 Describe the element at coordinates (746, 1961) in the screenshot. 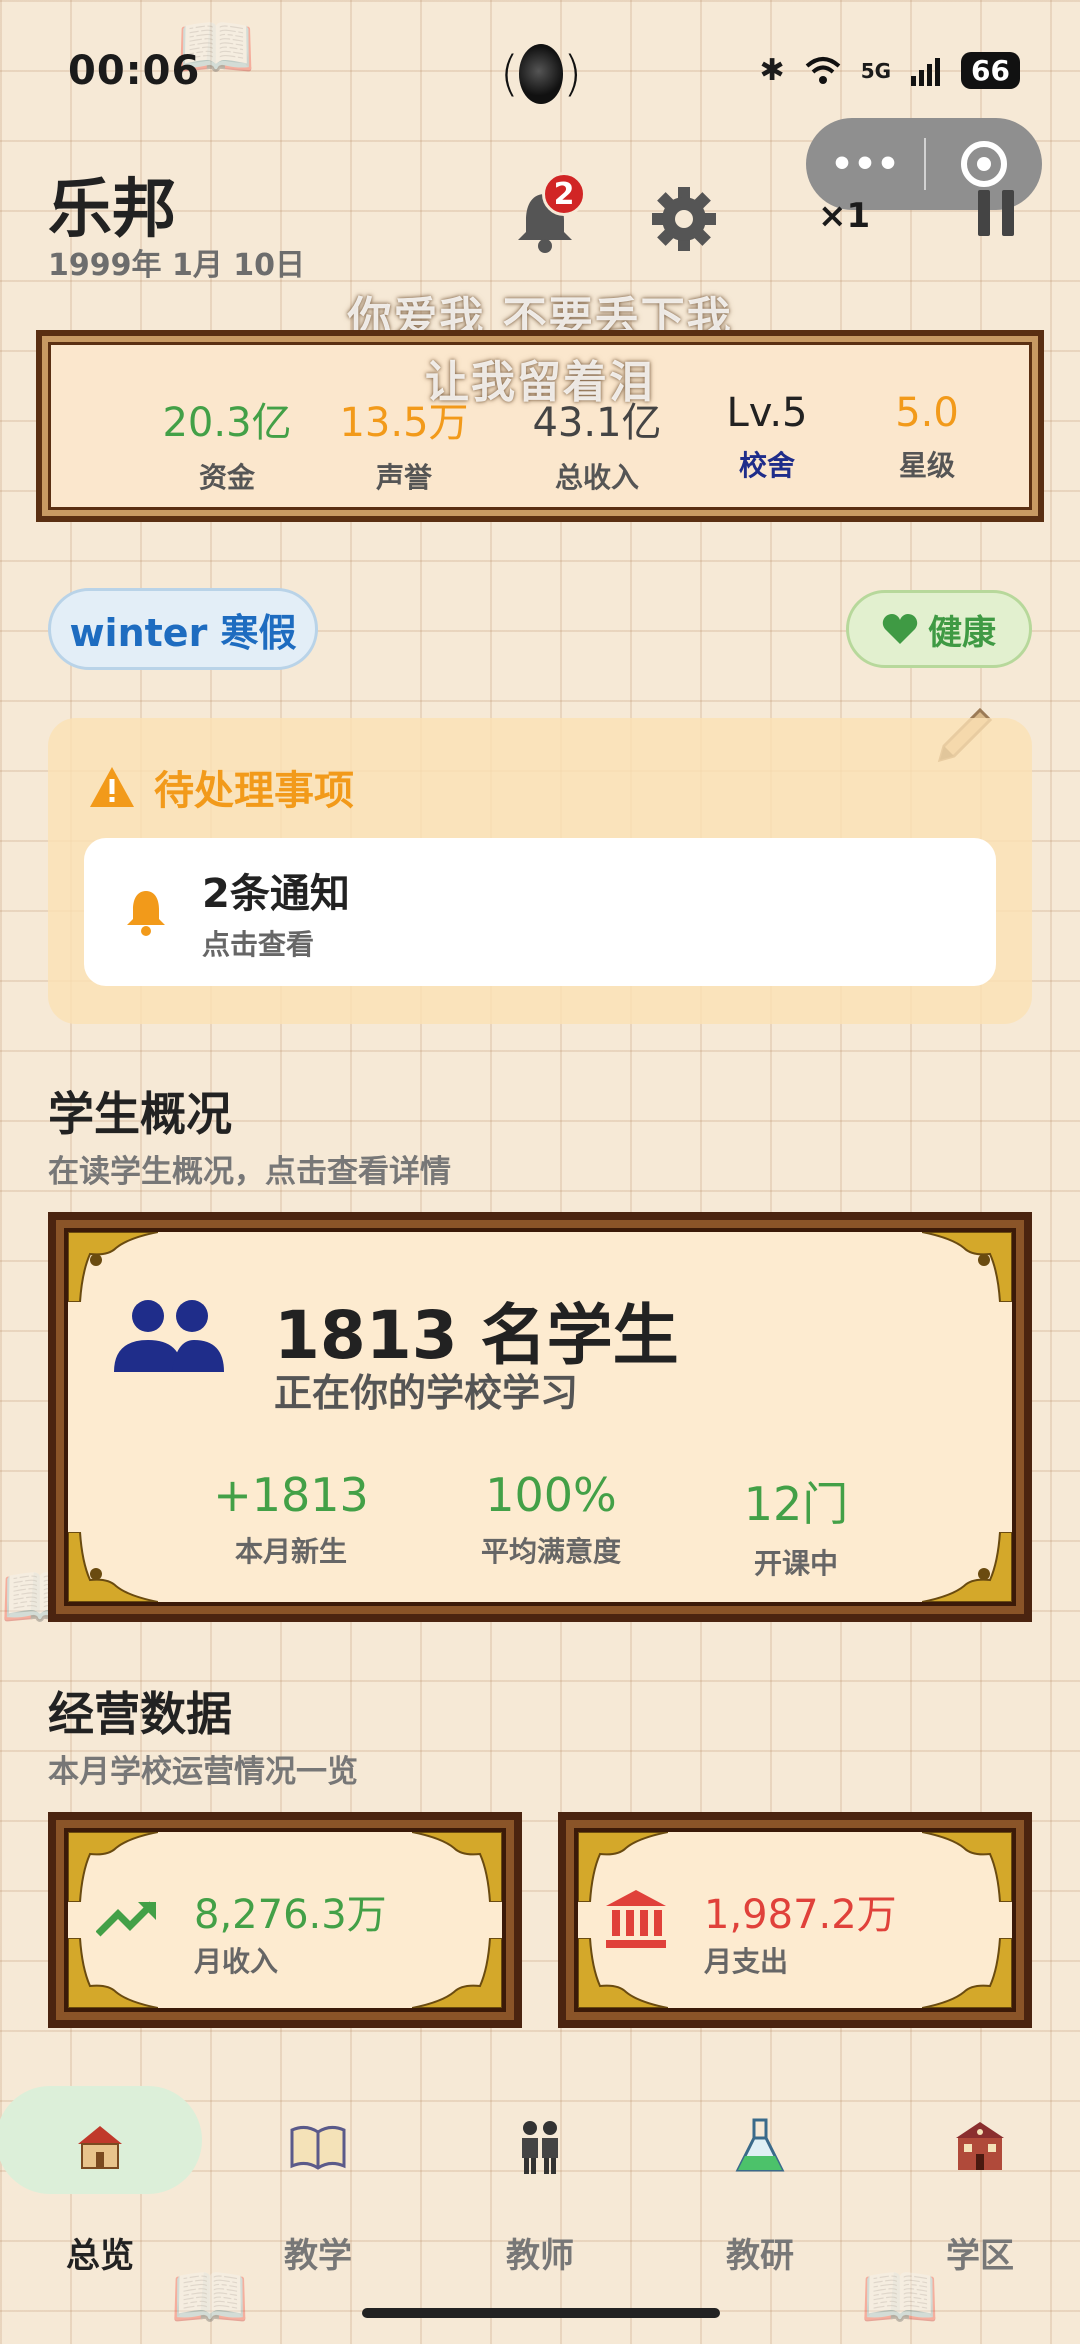

I see `monthly-expense-label: 月支出` at that location.